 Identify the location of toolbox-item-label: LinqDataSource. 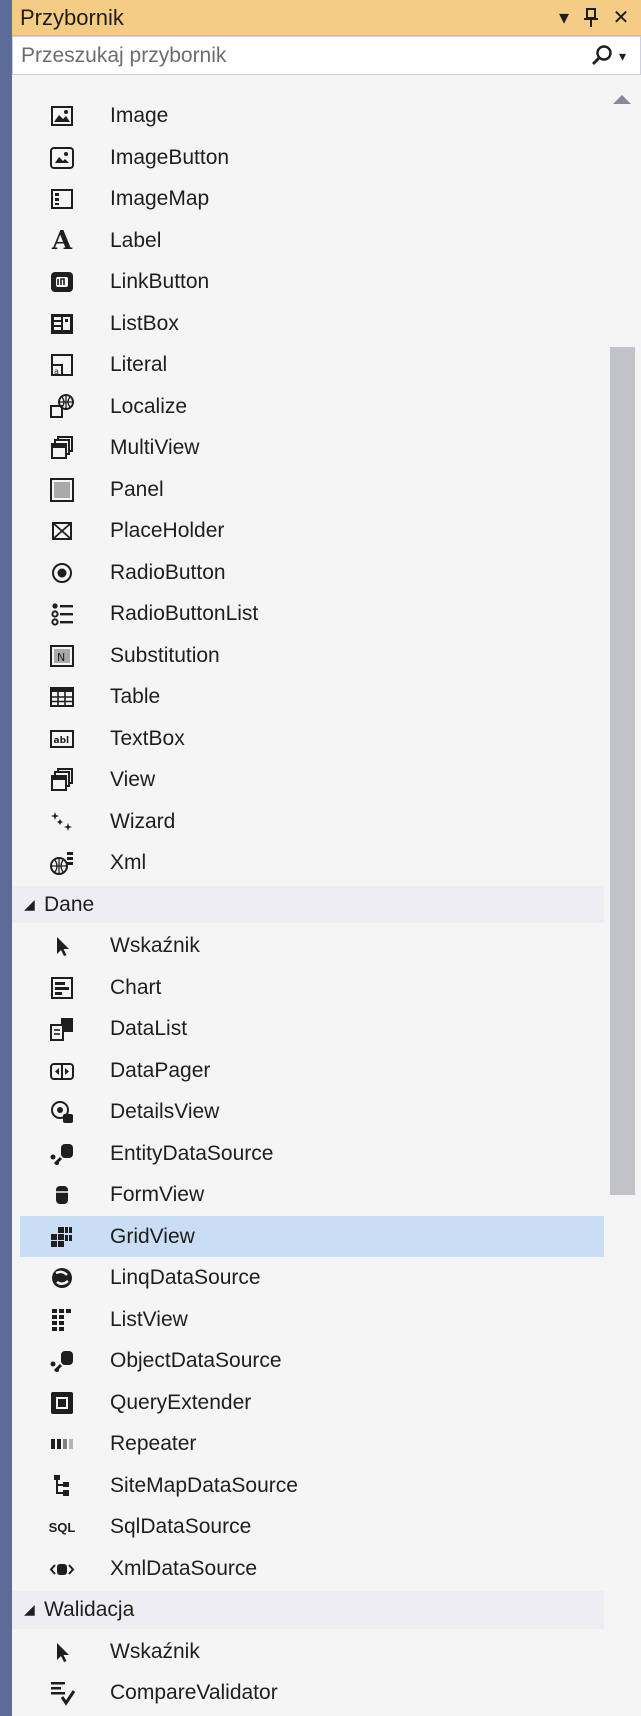
(185, 1277).